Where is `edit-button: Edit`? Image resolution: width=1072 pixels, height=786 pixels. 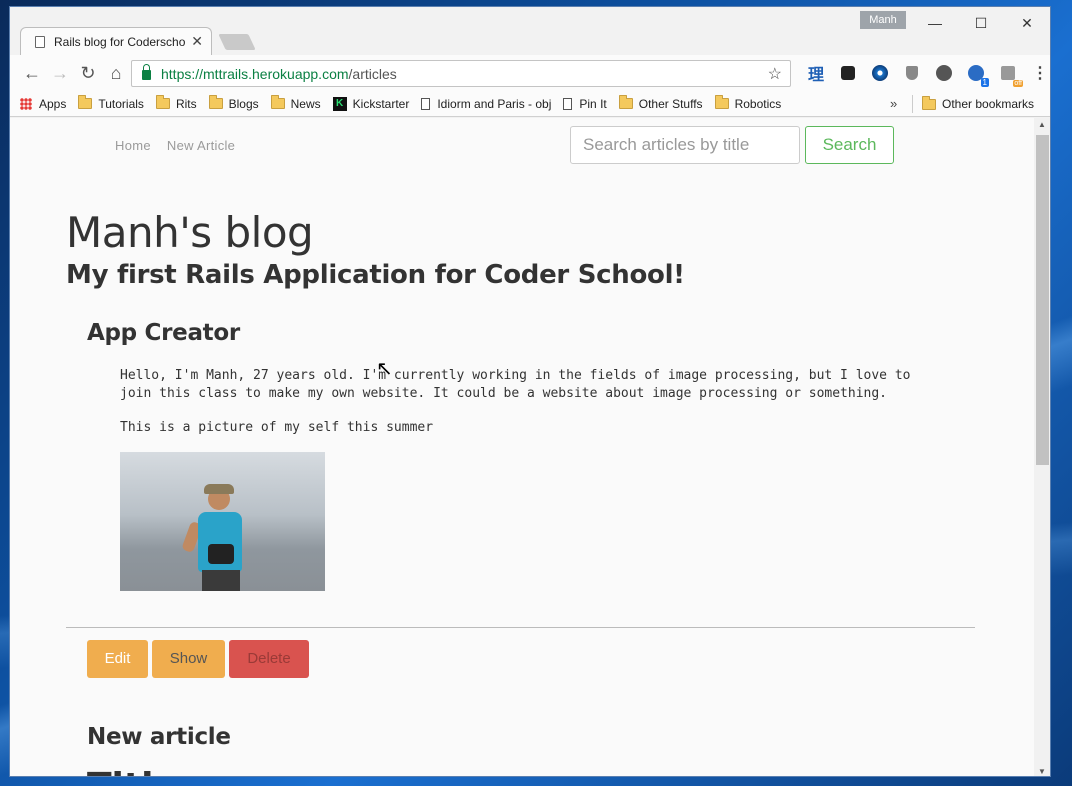 edit-button: Edit is located at coordinates (117, 659).